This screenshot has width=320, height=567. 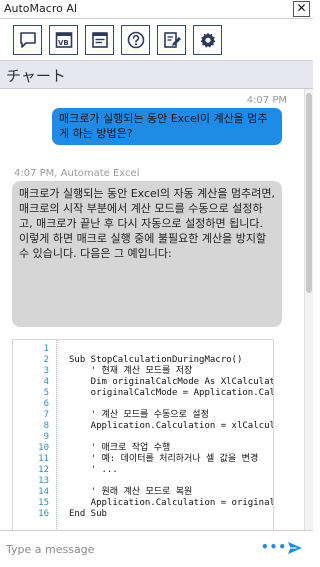 I want to click on line-number: 12, so click(x=43, y=470).